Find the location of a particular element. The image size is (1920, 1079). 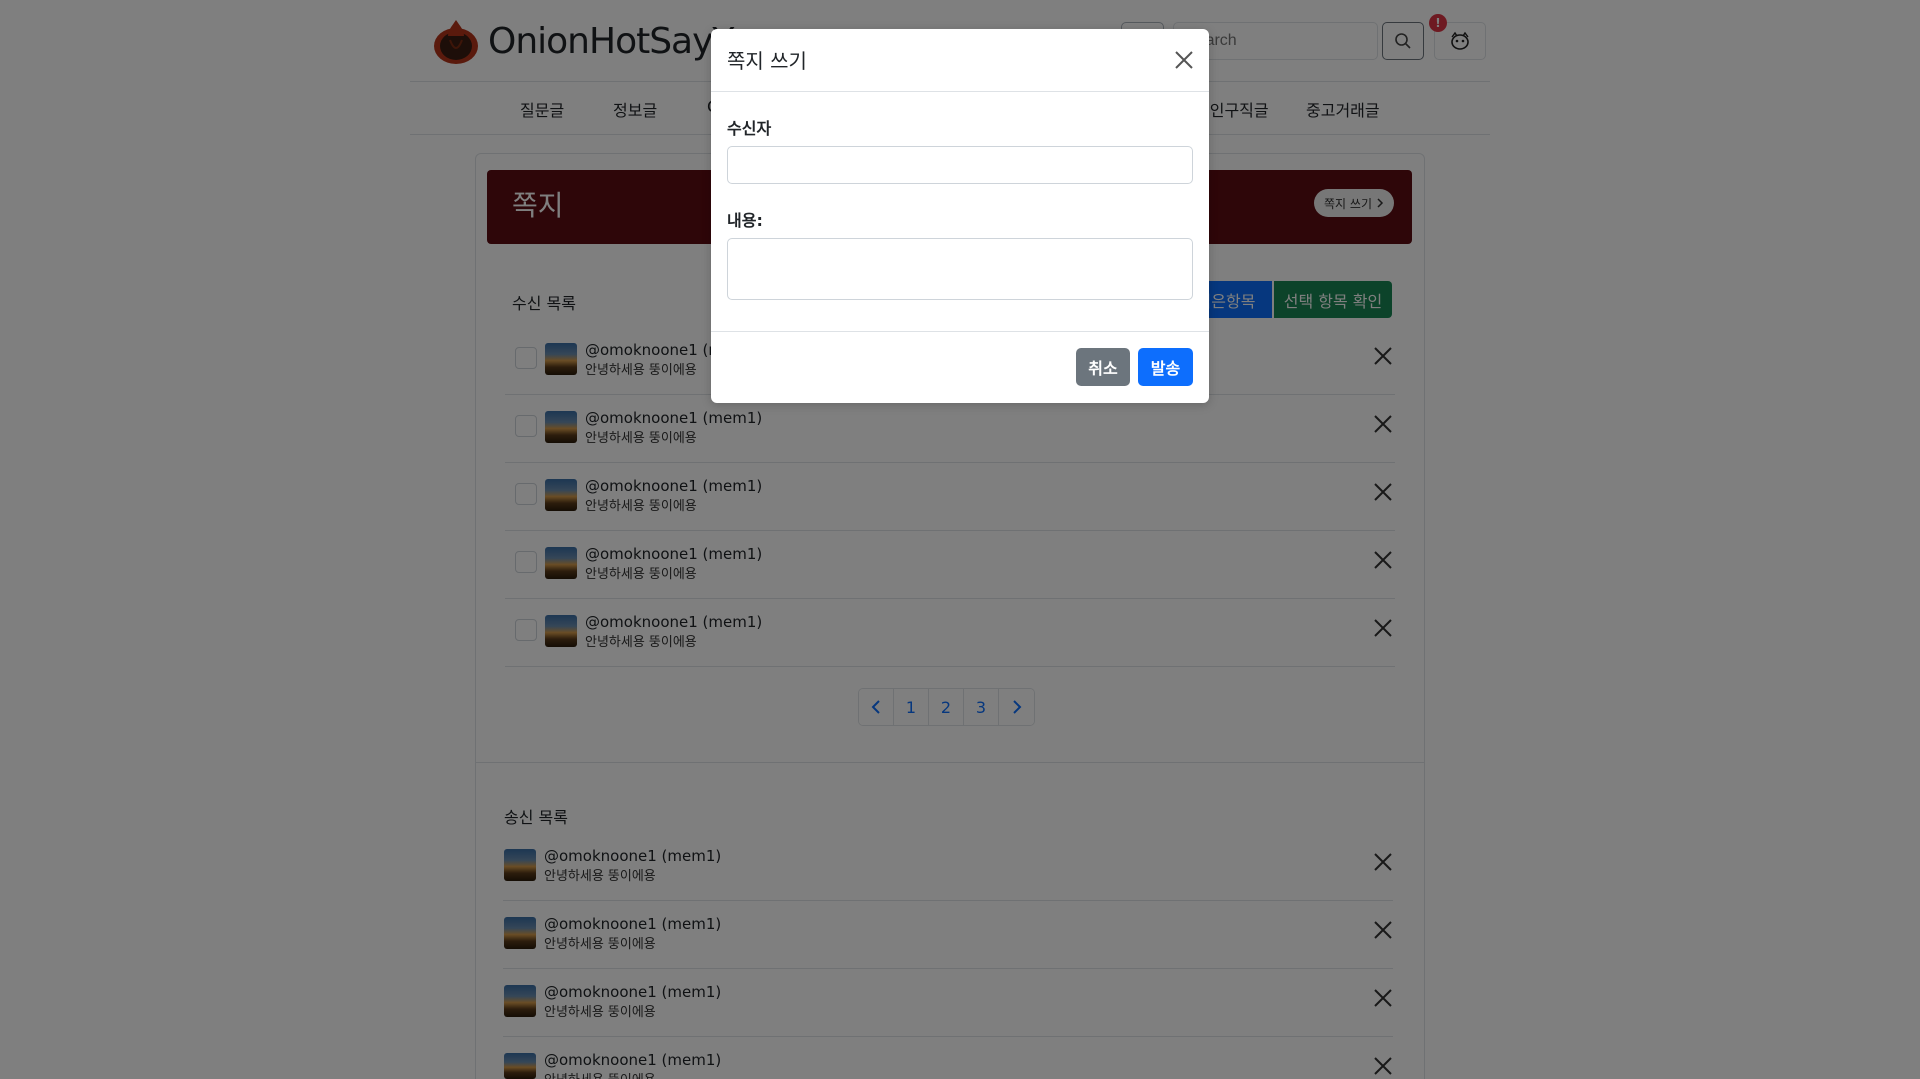

modal-footer is located at coordinates (960, 367).